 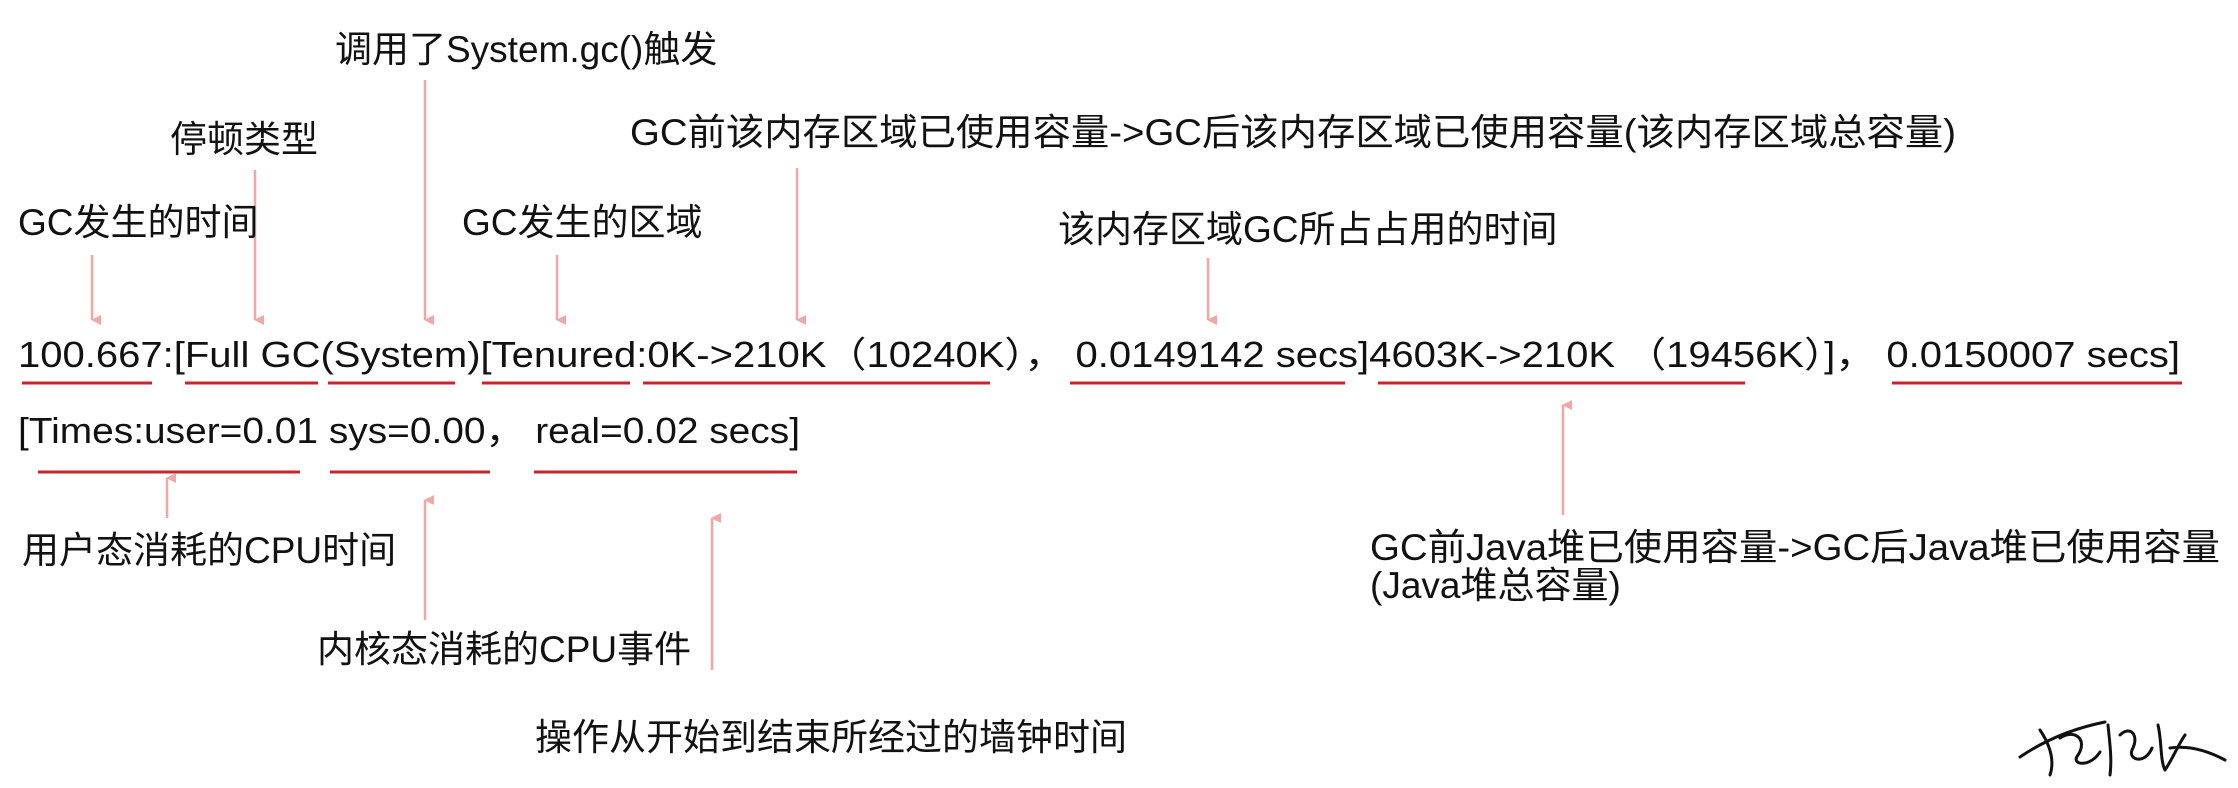 What do you see at coordinates (831, 737) in the screenshot?
I see `label-wall-clock: 操作从开始到结束所经过的墙钟时间` at bounding box center [831, 737].